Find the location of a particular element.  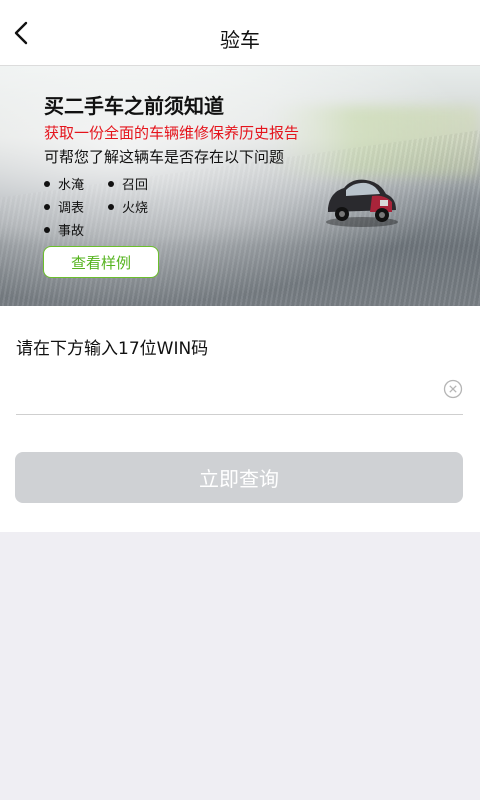

clear-input-icon is located at coordinates (453, 389).